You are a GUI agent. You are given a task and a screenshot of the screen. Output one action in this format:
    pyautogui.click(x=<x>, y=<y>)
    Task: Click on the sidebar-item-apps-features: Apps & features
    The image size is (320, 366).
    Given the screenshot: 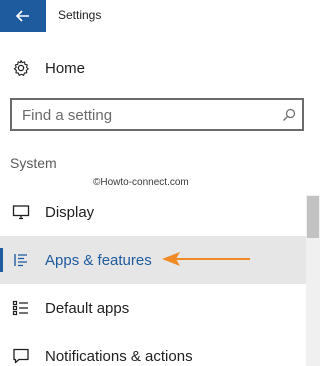 What is the action you would take?
    pyautogui.click(x=153, y=260)
    